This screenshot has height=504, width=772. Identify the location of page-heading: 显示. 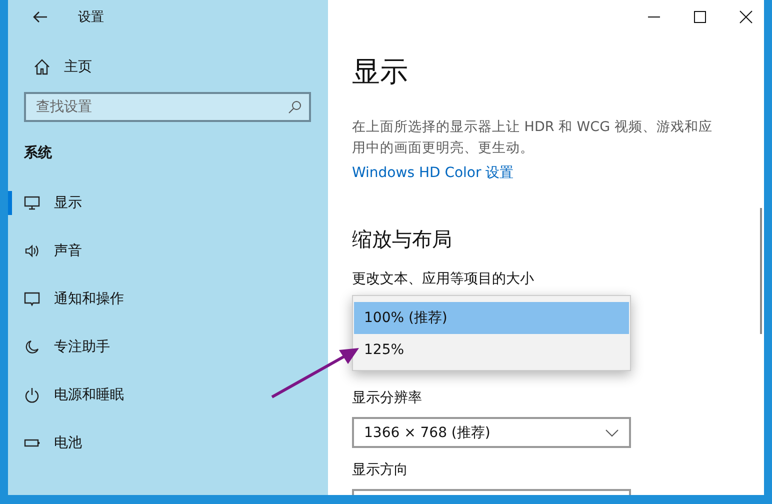
(380, 72).